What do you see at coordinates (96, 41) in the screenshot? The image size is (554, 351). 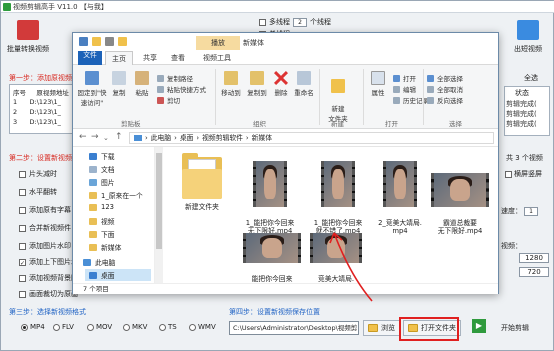 I see `new-folder-icon` at bounding box center [96, 41].